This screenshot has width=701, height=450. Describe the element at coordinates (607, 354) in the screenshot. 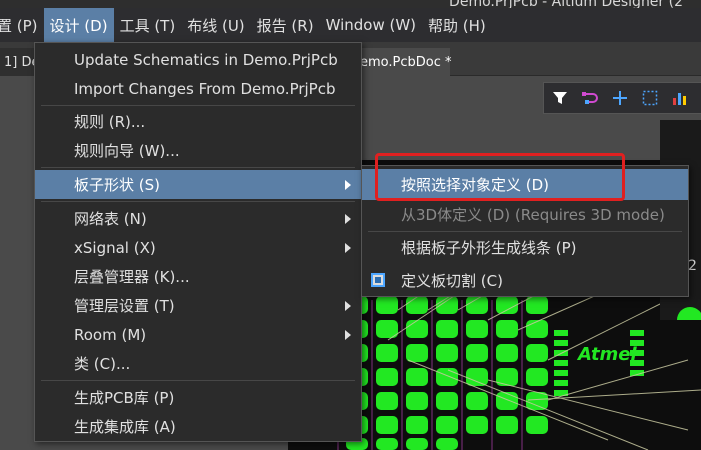

I see `svg-text: Atmel` at that location.